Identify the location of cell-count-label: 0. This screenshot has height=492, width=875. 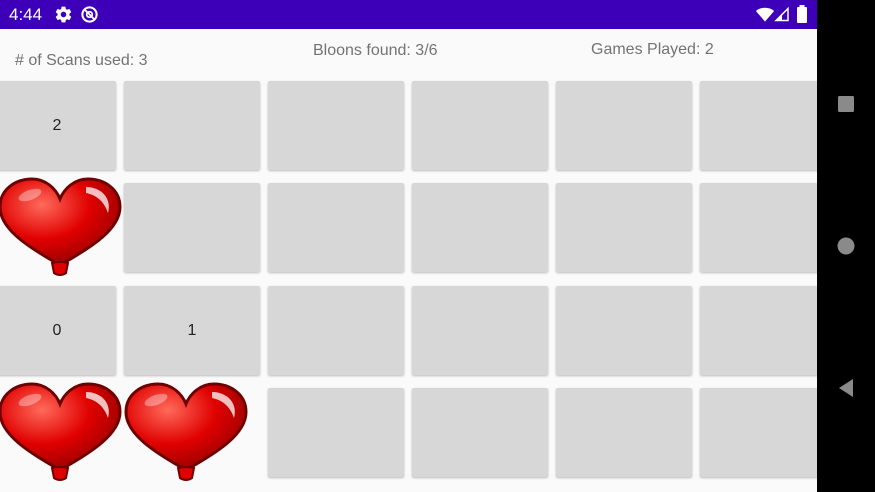
(57, 330).